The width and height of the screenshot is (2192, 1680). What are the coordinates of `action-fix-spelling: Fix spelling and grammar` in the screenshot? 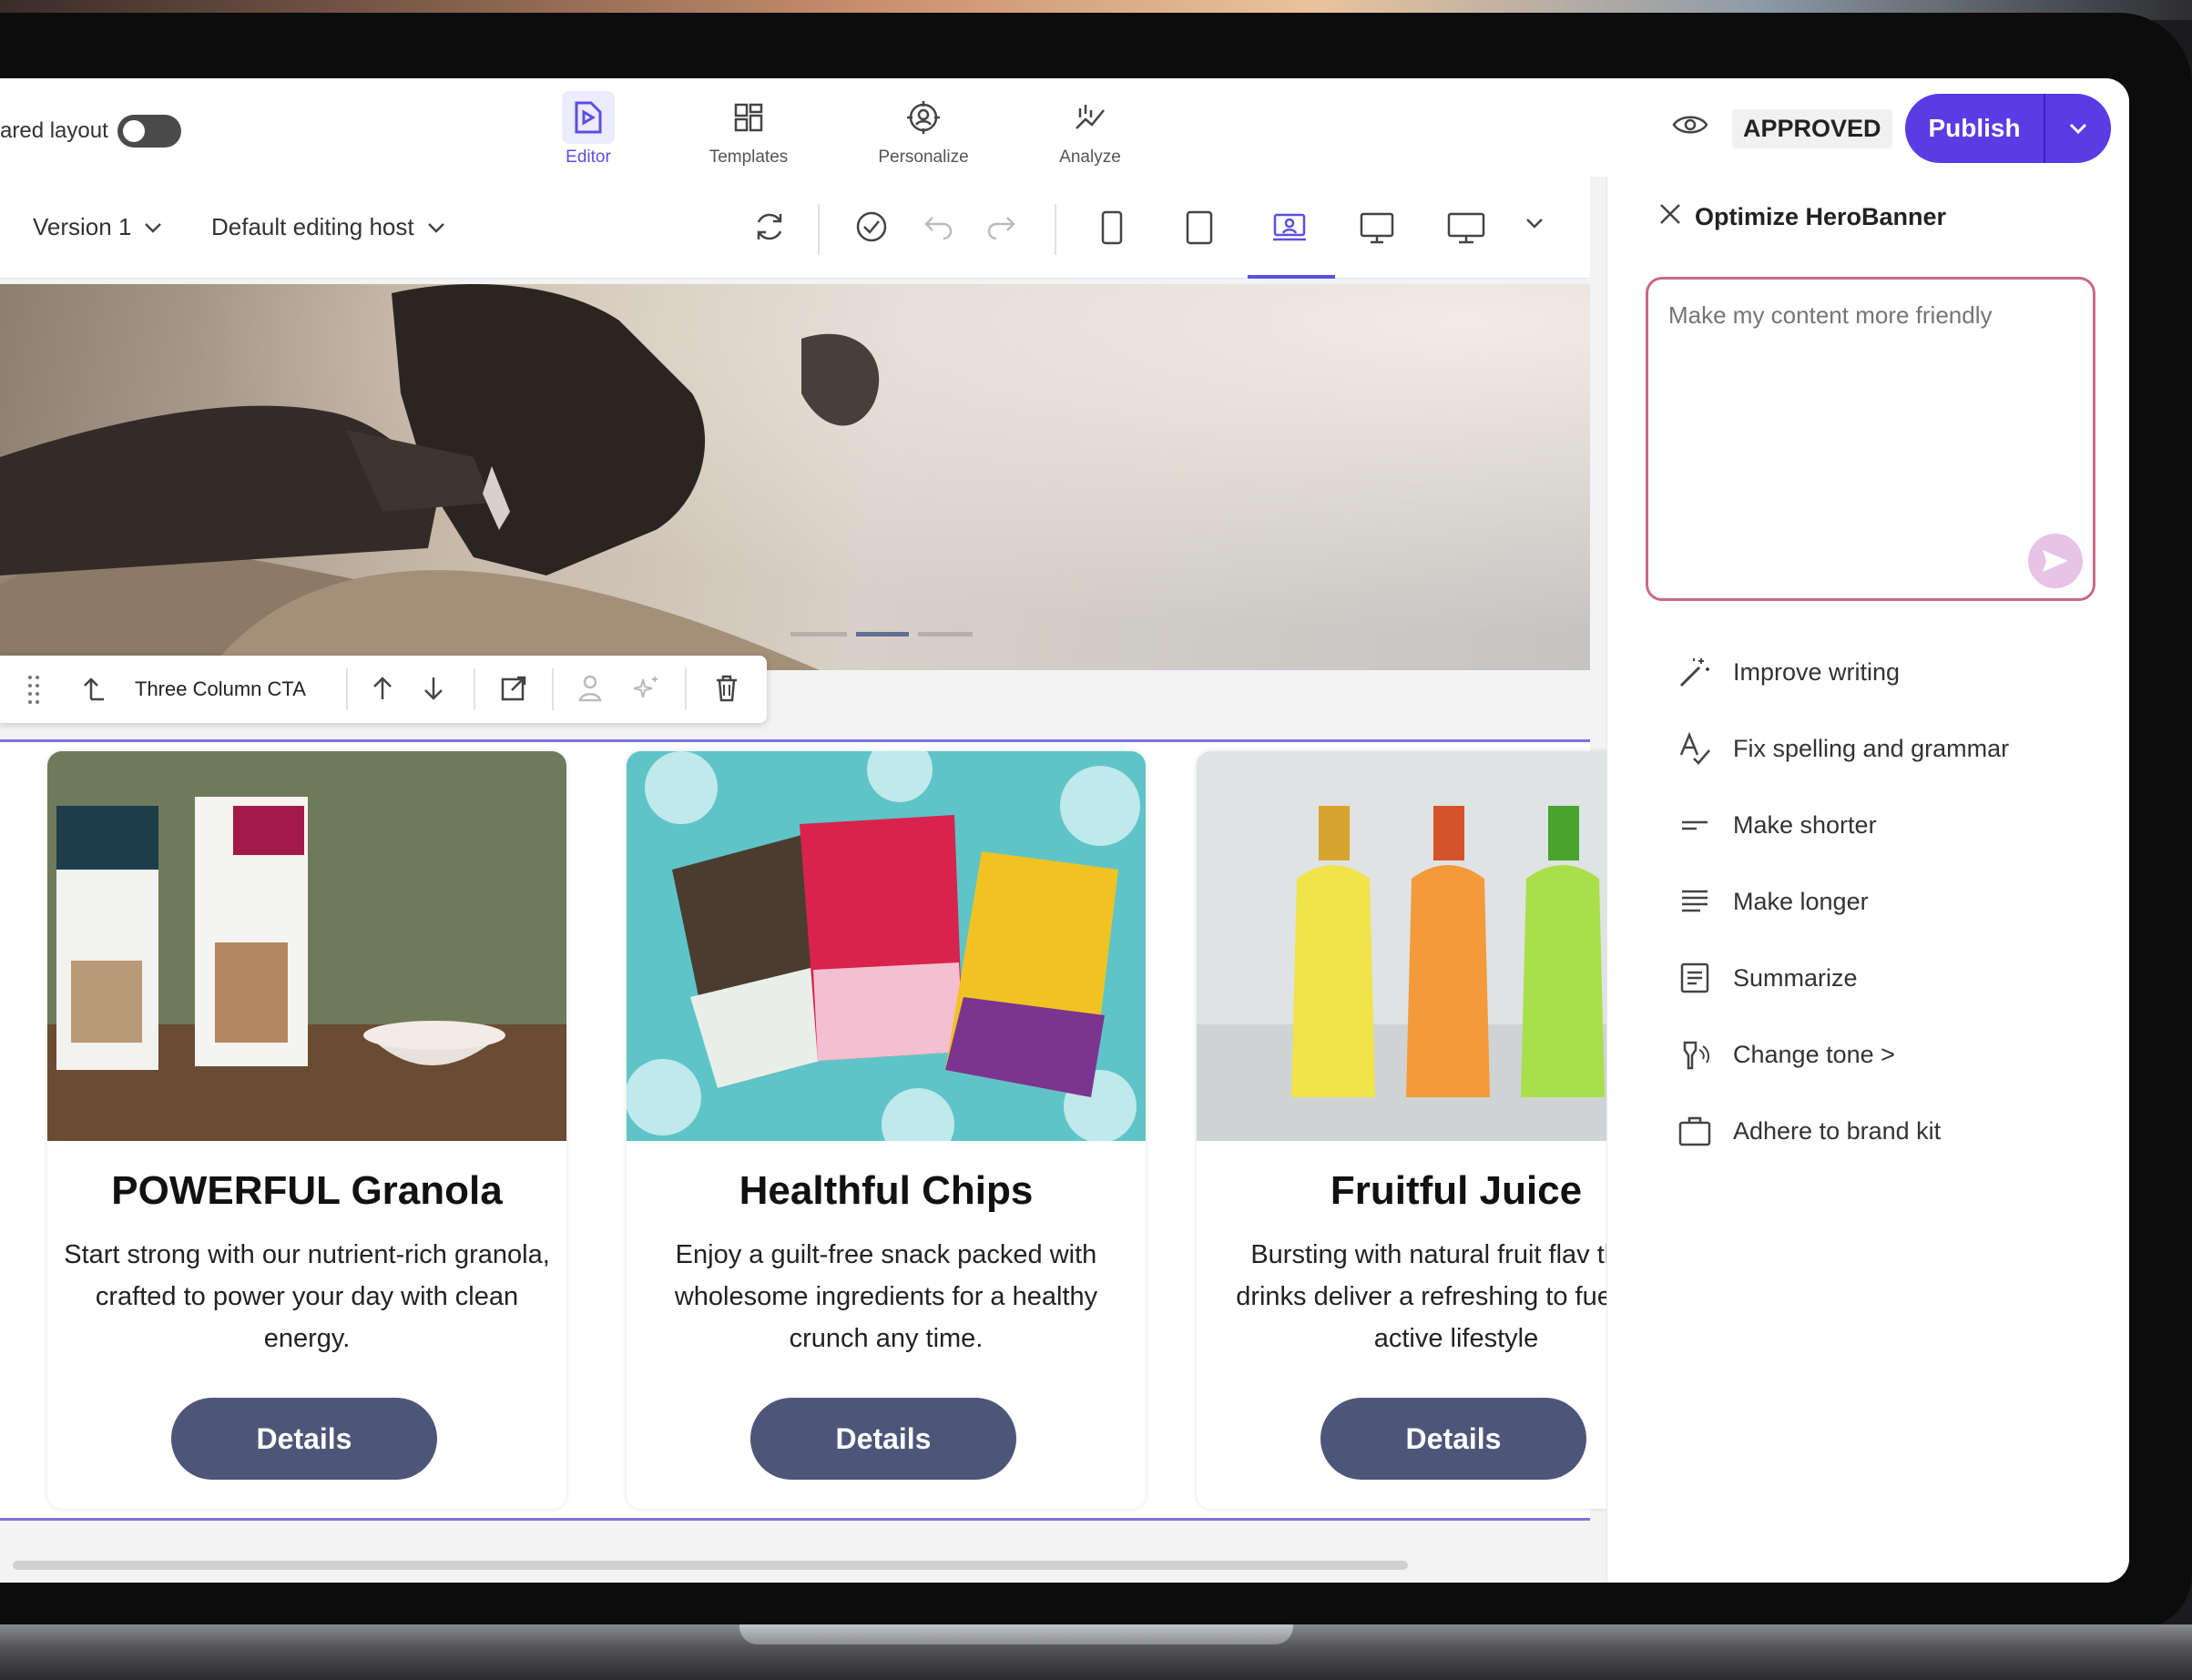 It's located at (1877, 748).